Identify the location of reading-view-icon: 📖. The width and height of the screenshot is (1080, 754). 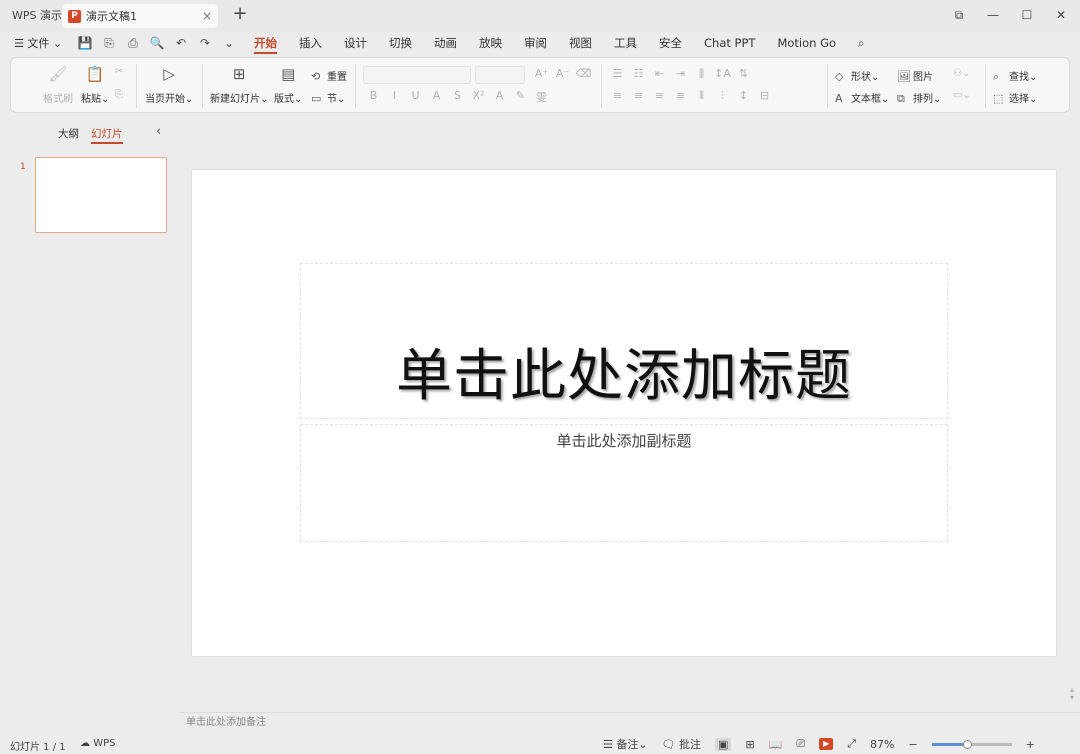
(776, 744).